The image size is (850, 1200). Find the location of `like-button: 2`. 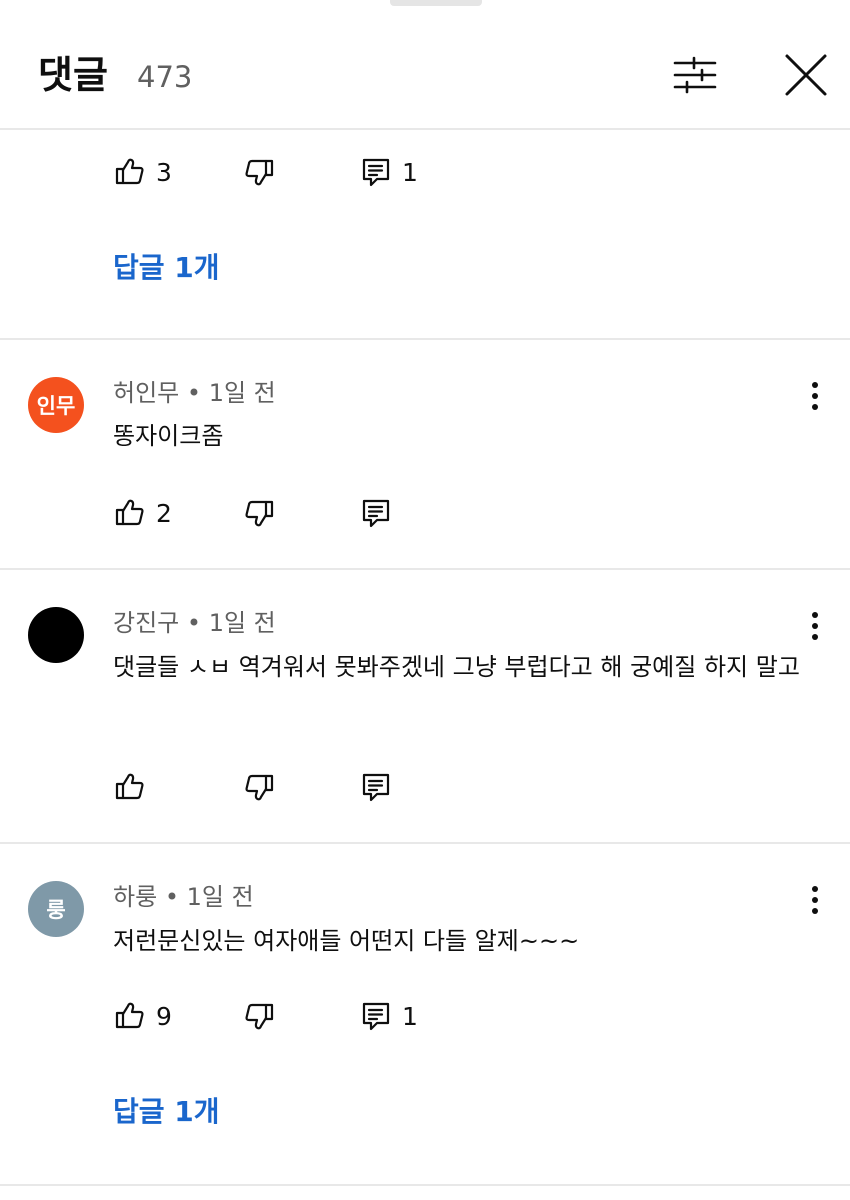

like-button: 2 is located at coordinates (143, 513).